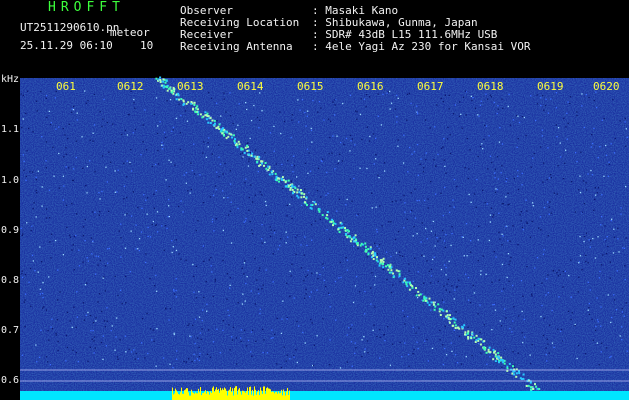  What do you see at coordinates (10, 180) in the screenshot?
I see `freq-tick-1.0: 1.0` at bounding box center [10, 180].